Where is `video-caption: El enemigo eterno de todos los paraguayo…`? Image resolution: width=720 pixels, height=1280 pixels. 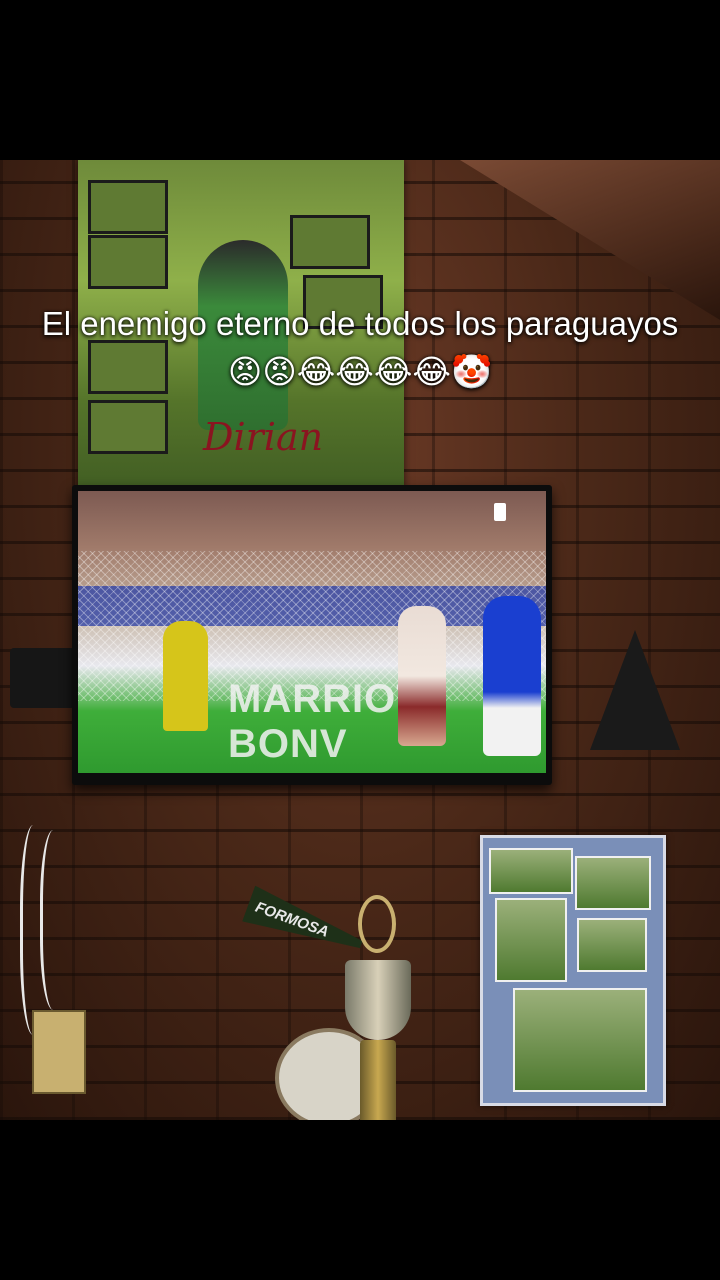
video-caption: El enemigo eterno de todos los paraguayo… is located at coordinates (360, 347).